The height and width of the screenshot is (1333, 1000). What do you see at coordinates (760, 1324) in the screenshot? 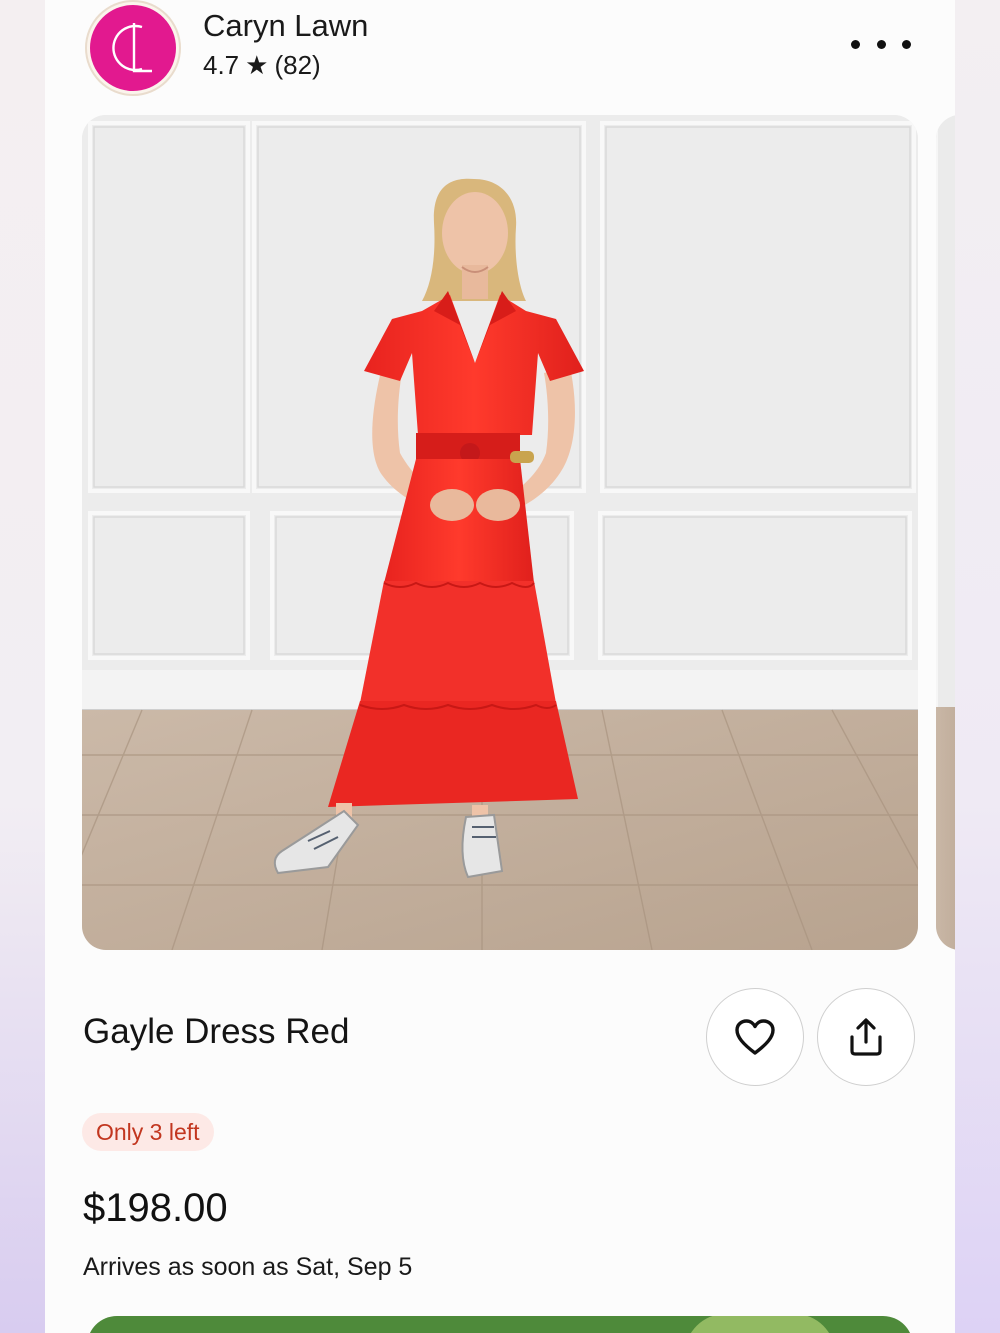
I see `cta-decoration` at bounding box center [760, 1324].